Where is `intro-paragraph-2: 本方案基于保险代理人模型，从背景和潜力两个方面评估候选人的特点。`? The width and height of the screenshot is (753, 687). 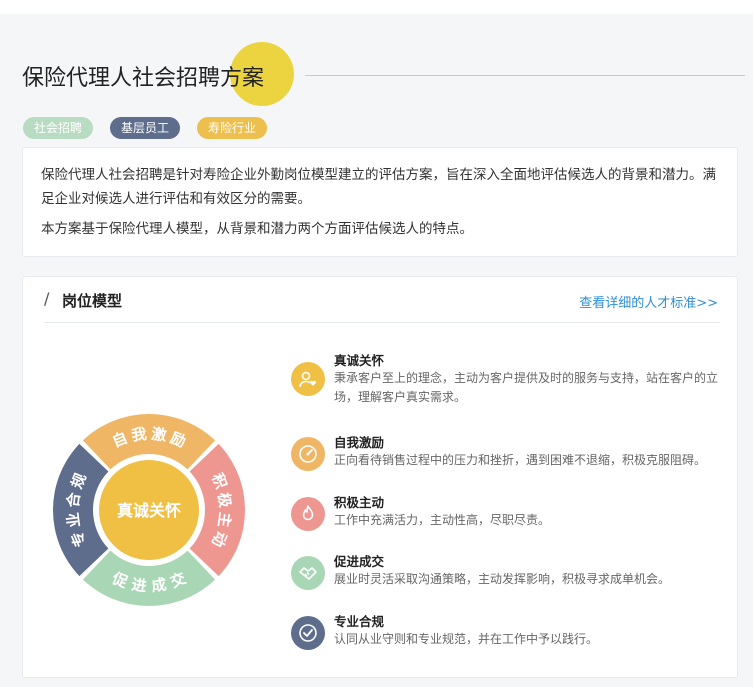 intro-paragraph-2: 本方案基于保险代理人模型，从背景和潜力两个方面评估候选人的特点。 is located at coordinates (257, 229).